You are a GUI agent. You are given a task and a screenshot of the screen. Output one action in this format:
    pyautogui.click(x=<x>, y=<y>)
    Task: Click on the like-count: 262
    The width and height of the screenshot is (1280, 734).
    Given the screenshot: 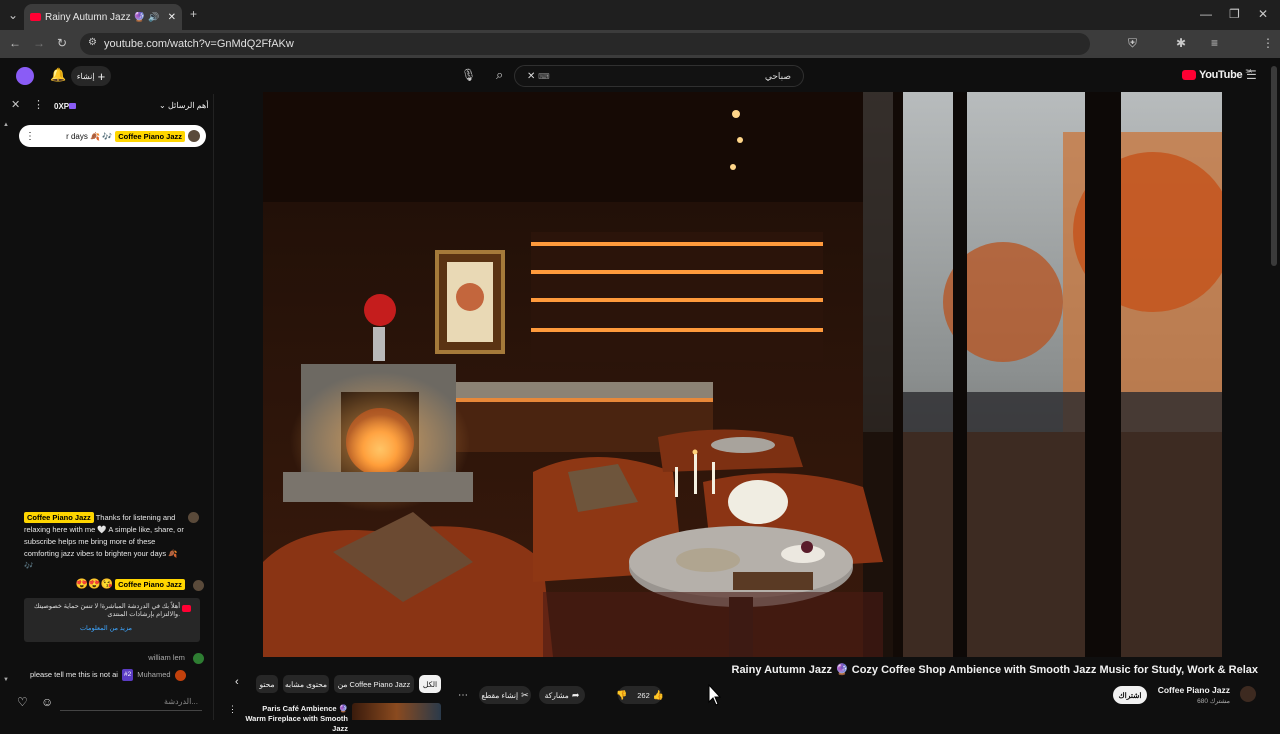 What is the action you would take?
    pyautogui.click(x=643, y=695)
    